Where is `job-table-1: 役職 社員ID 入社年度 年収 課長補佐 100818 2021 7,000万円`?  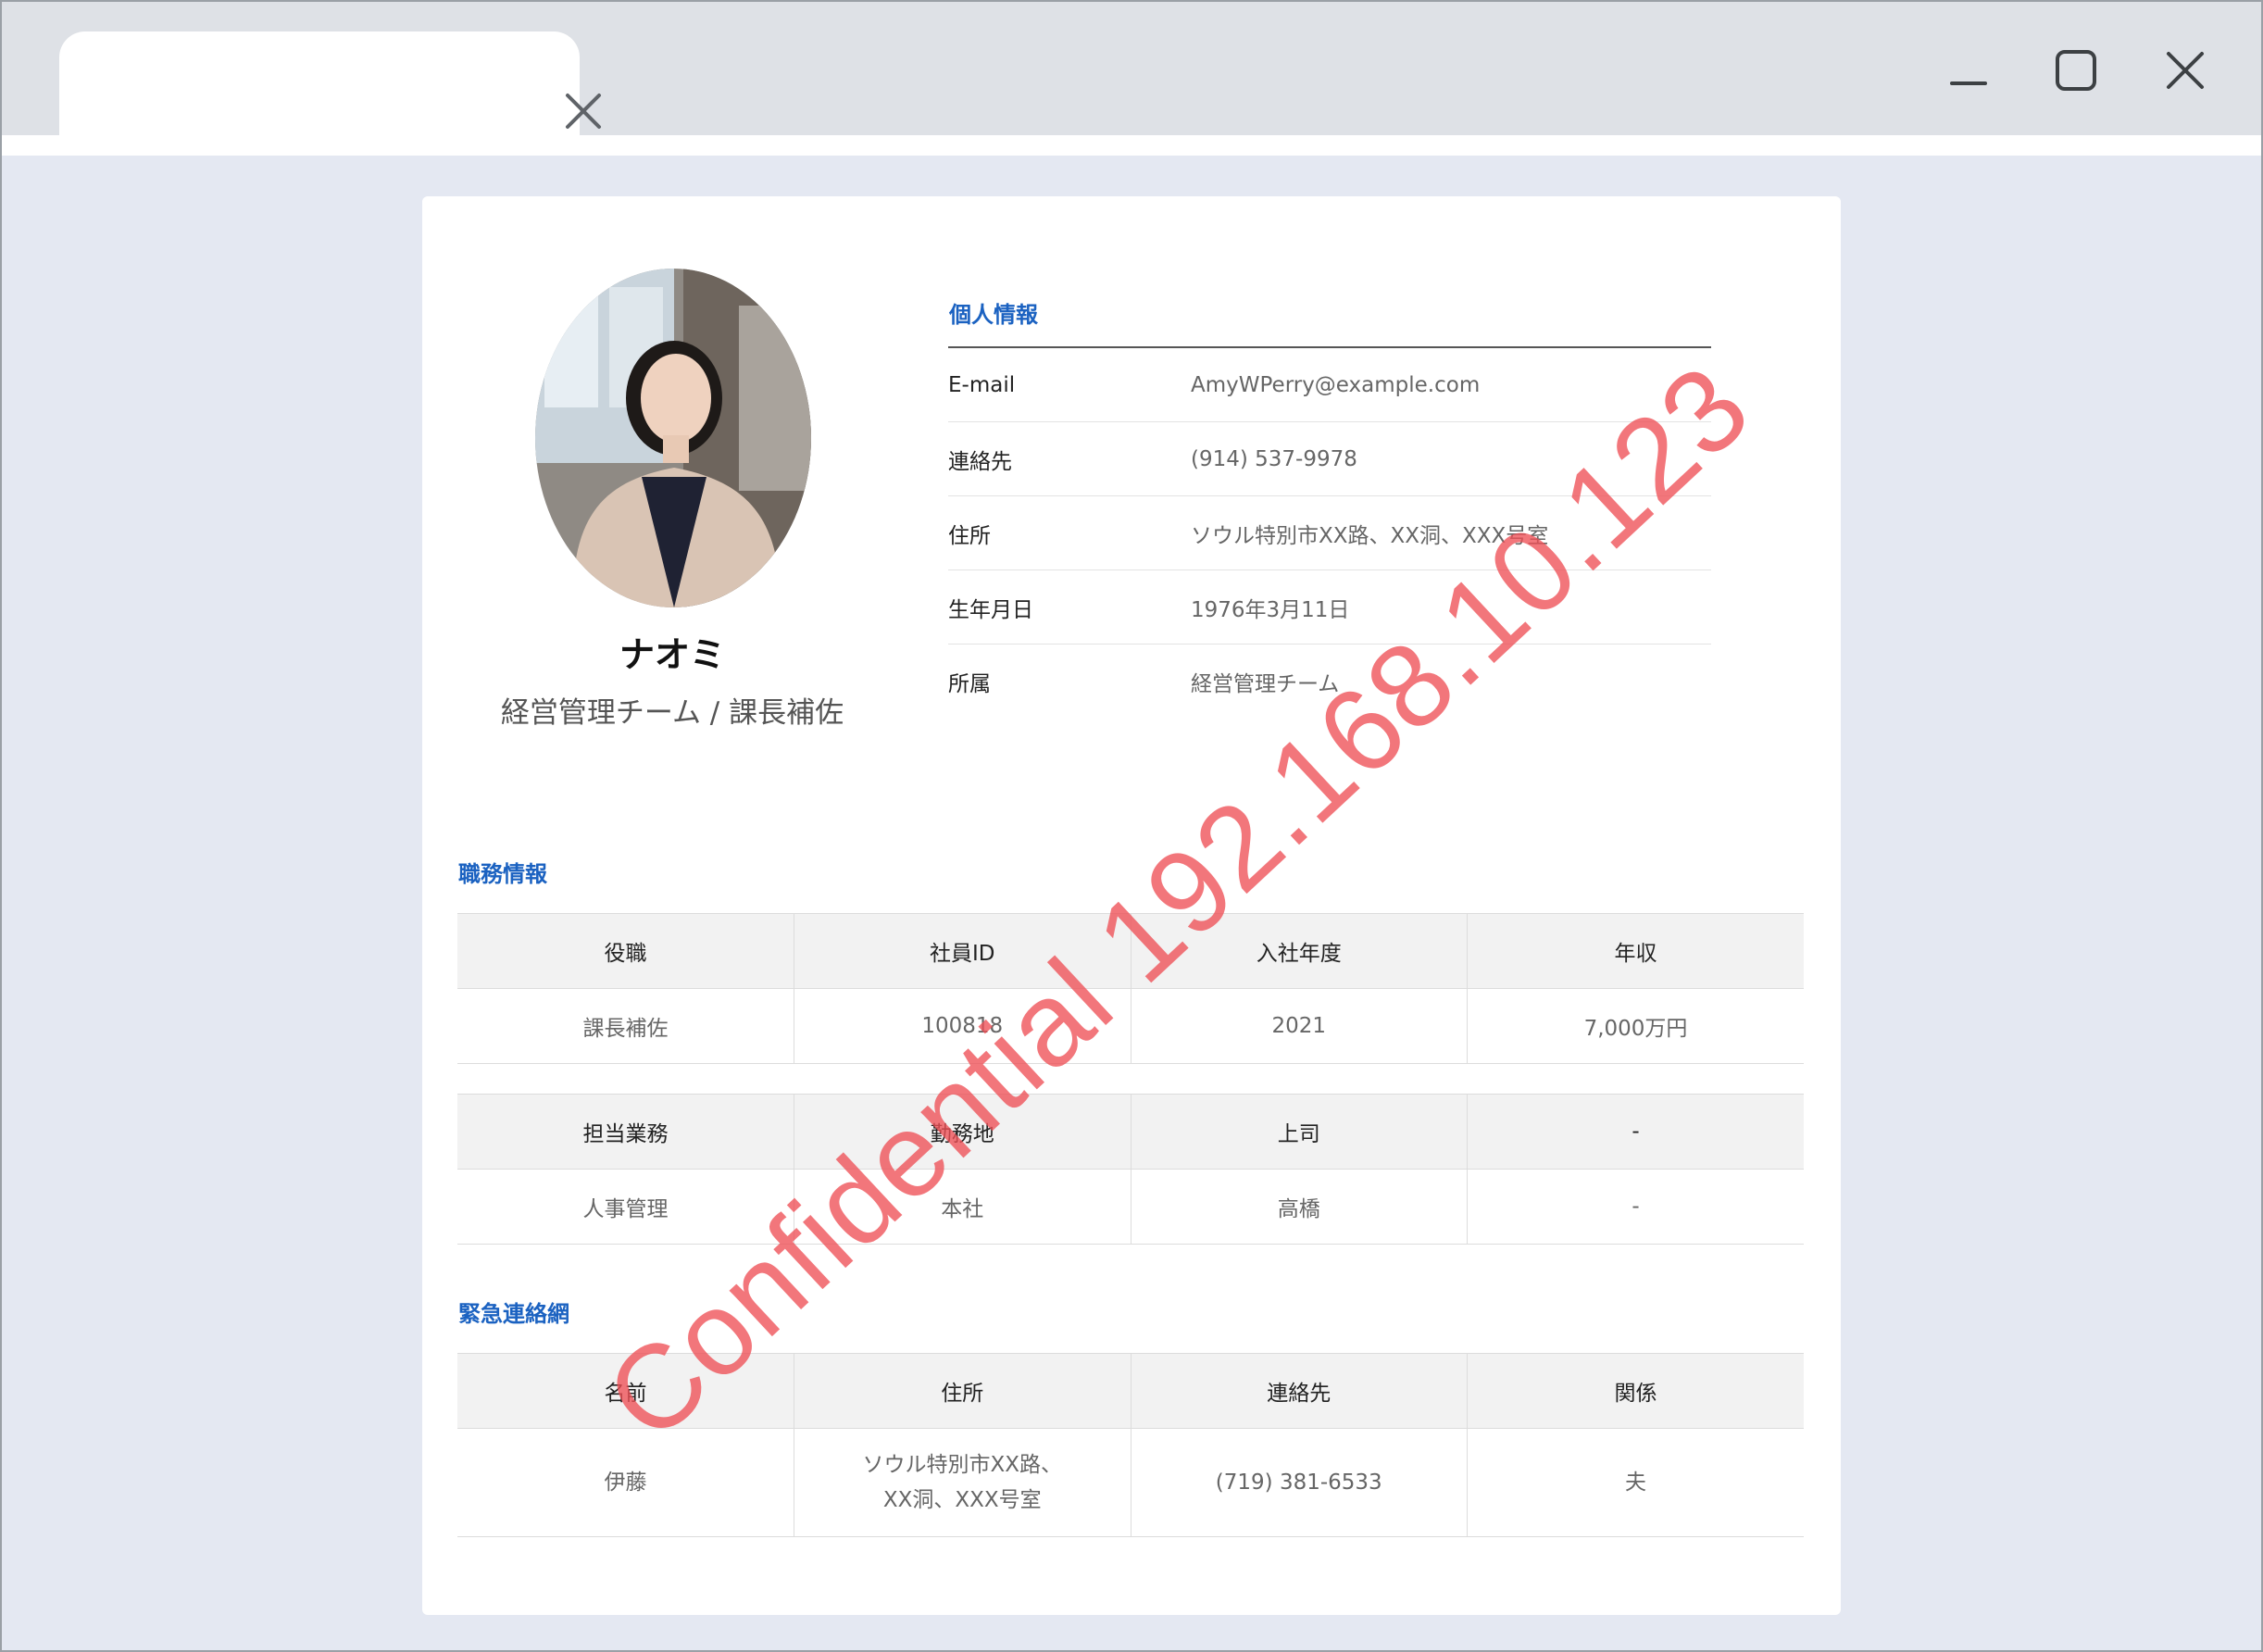
job-table-1: 役職 社員ID 入社年度 年収 課長補佐 100818 2021 7,000万円 is located at coordinates (1130, 988).